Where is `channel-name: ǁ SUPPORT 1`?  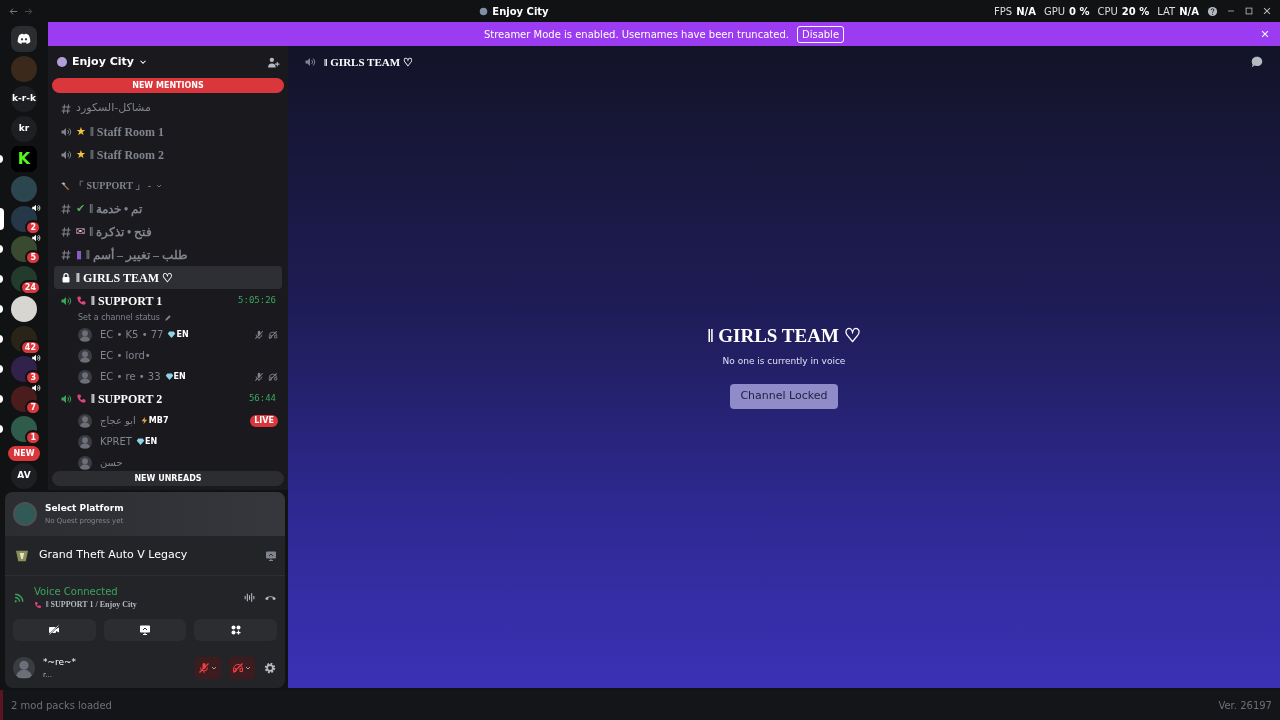 channel-name: ǁ SUPPORT 1 is located at coordinates (127, 301).